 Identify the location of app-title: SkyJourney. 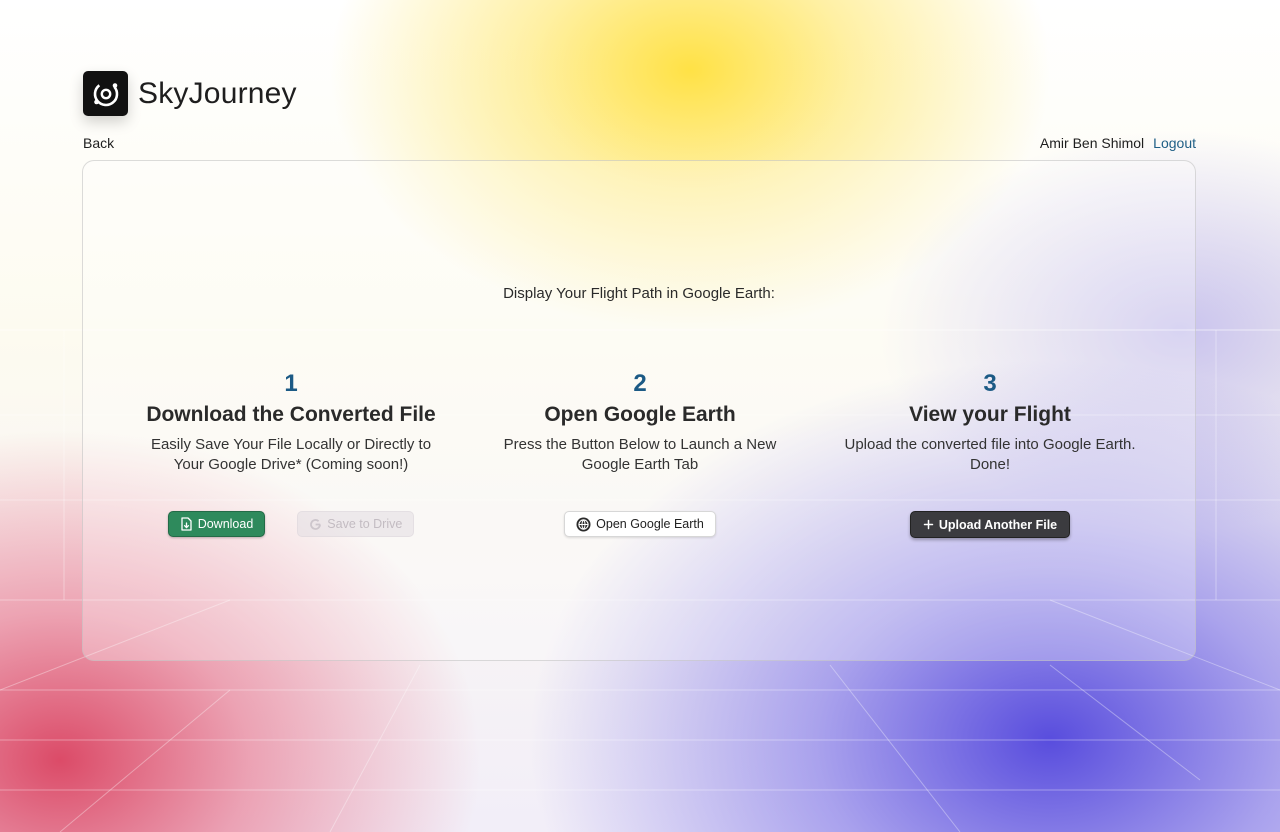
(217, 93).